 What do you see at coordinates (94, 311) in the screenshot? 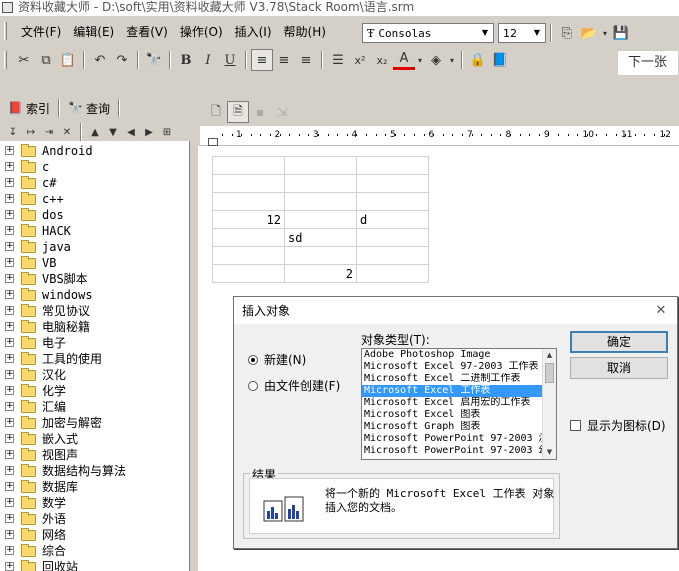
I see `tree-item: + 常见协议` at bounding box center [94, 311].